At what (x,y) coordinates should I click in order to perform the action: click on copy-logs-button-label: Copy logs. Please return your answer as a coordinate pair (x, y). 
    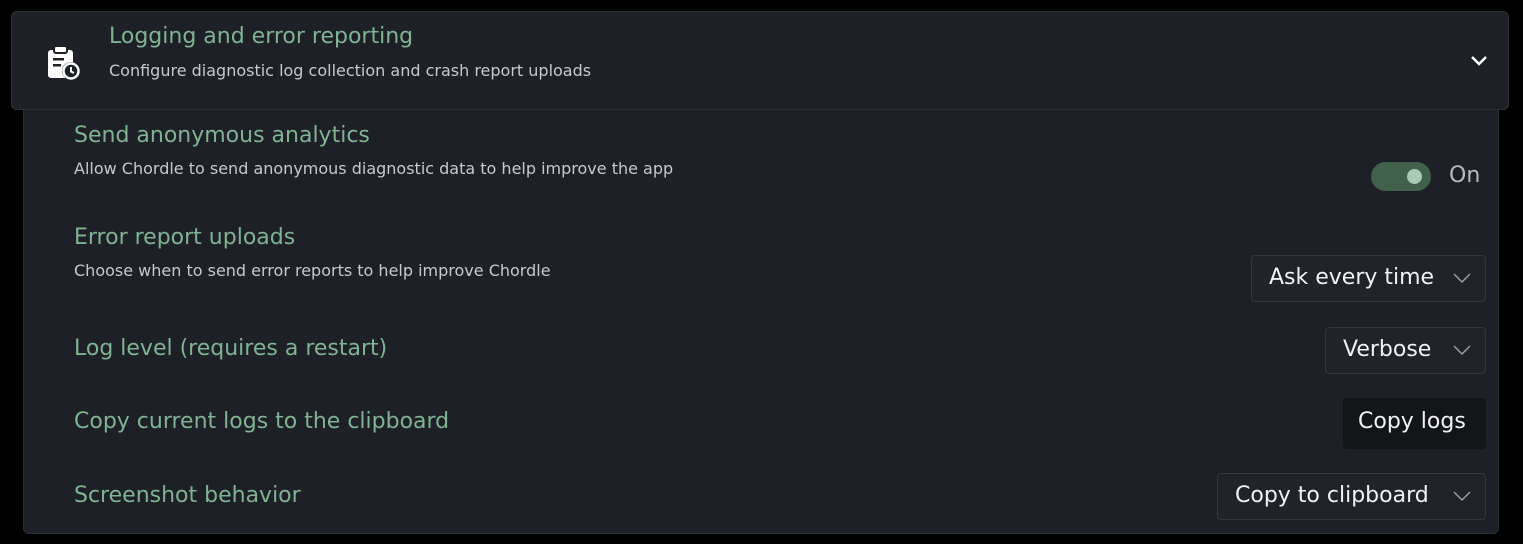
    Looking at the image, I should click on (1412, 421).